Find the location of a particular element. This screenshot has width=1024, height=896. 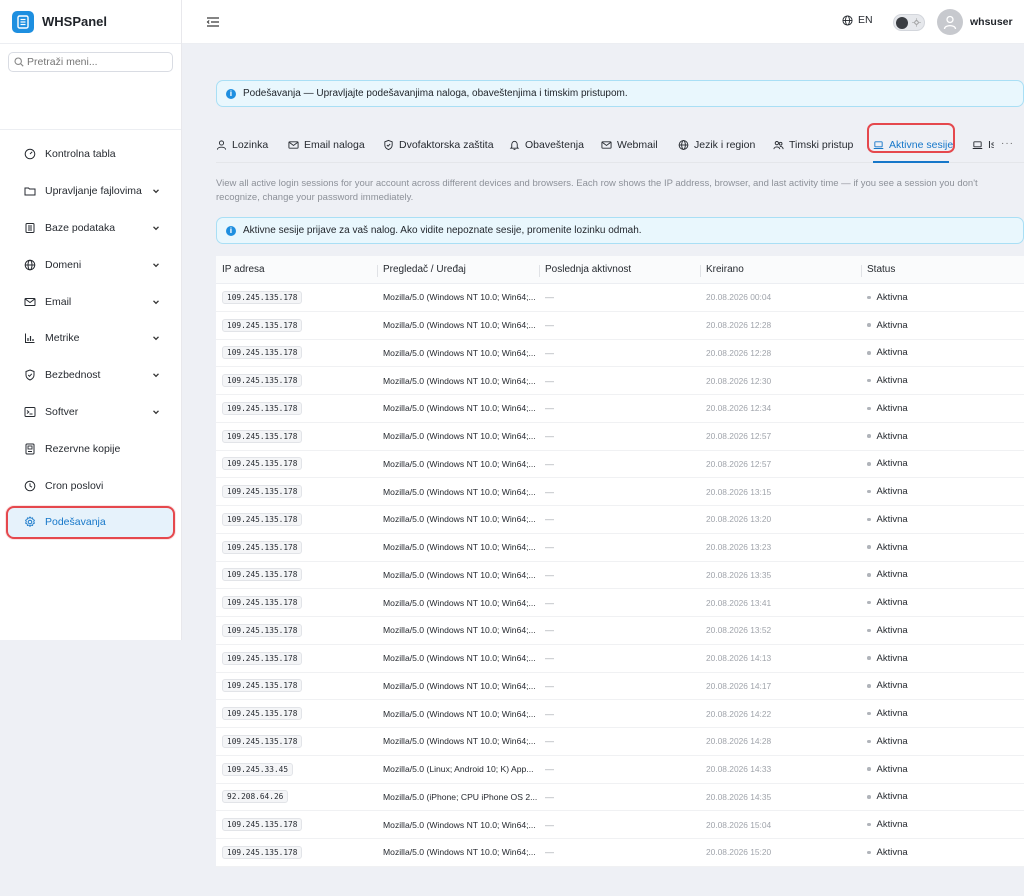

sidebar-item-rezervne-kopije: Rezervne kopije is located at coordinates (90, 448).